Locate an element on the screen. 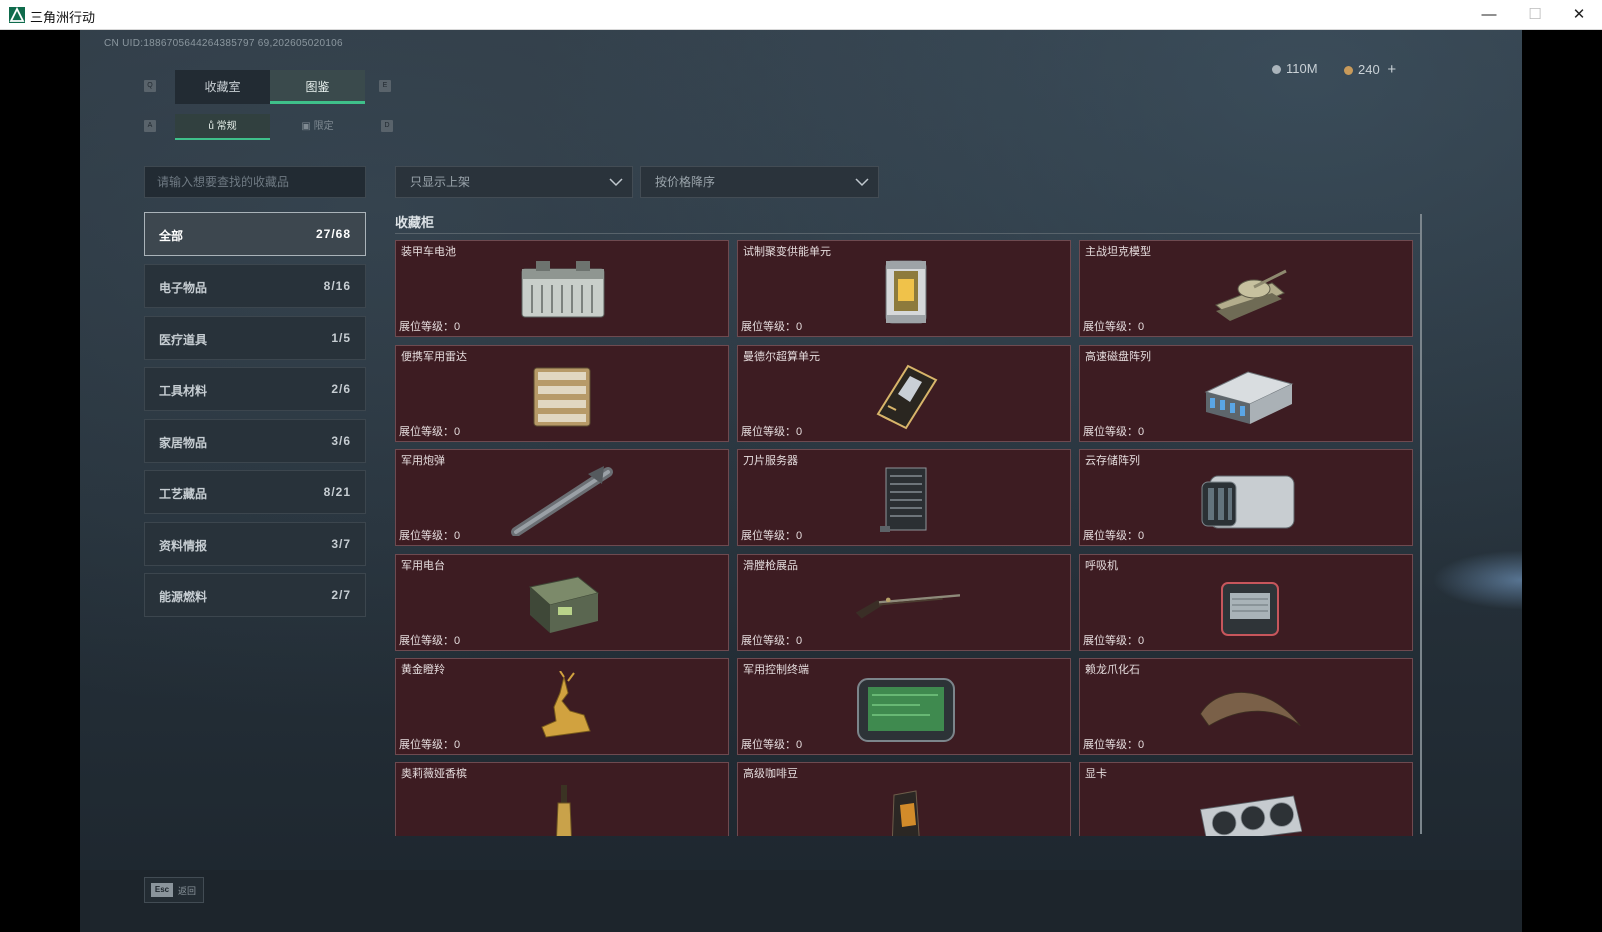  coffee-bag-icon is located at coordinates (905, 813).